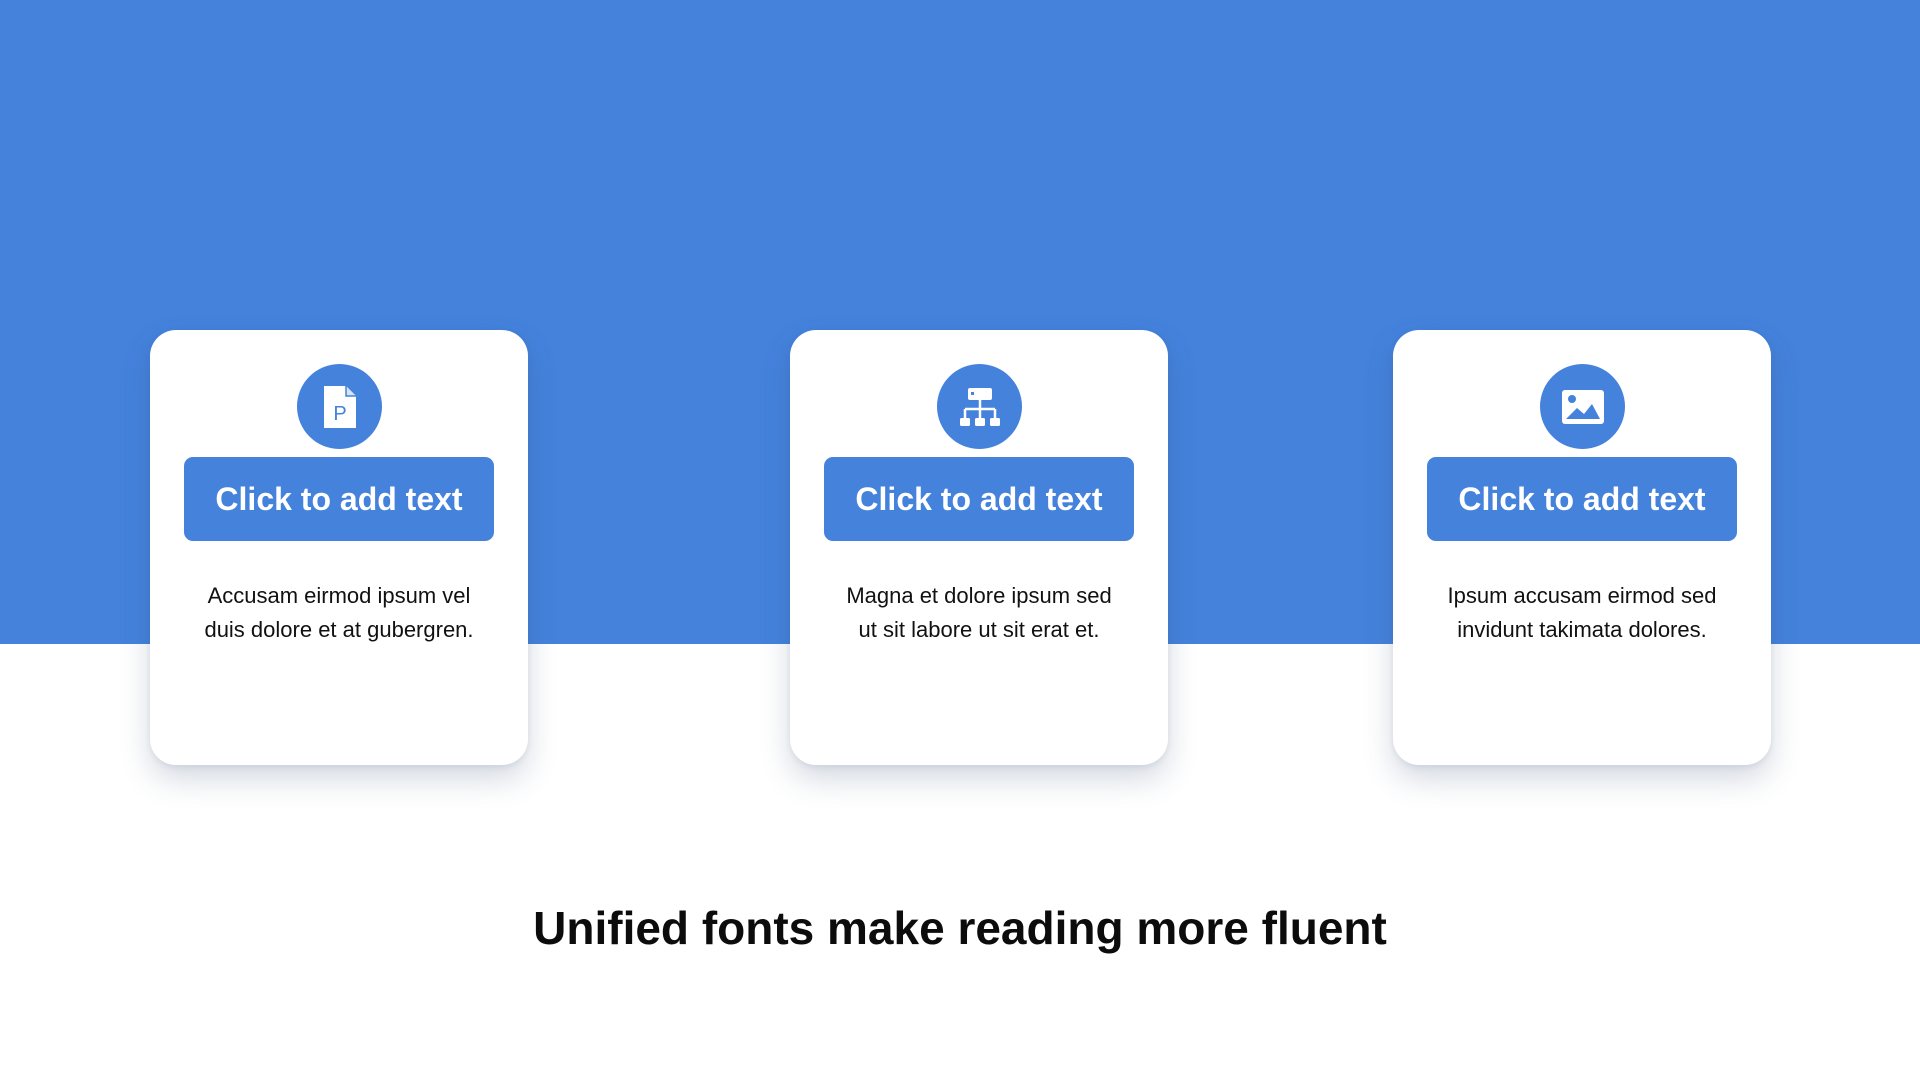 This screenshot has height=1080, width=1920. What do you see at coordinates (979, 499) in the screenshot?
I see `card-2-add-text-button: Click to add text` at bounding box center [979, 499].